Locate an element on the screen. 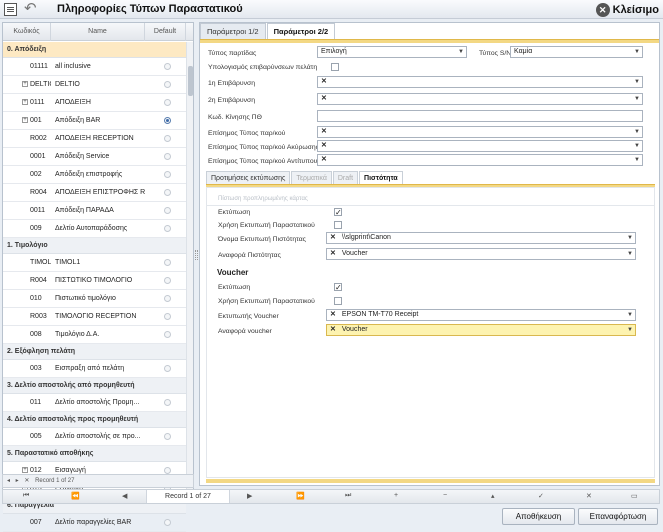  column-header-default: Default is located at coordinates (165, 32).